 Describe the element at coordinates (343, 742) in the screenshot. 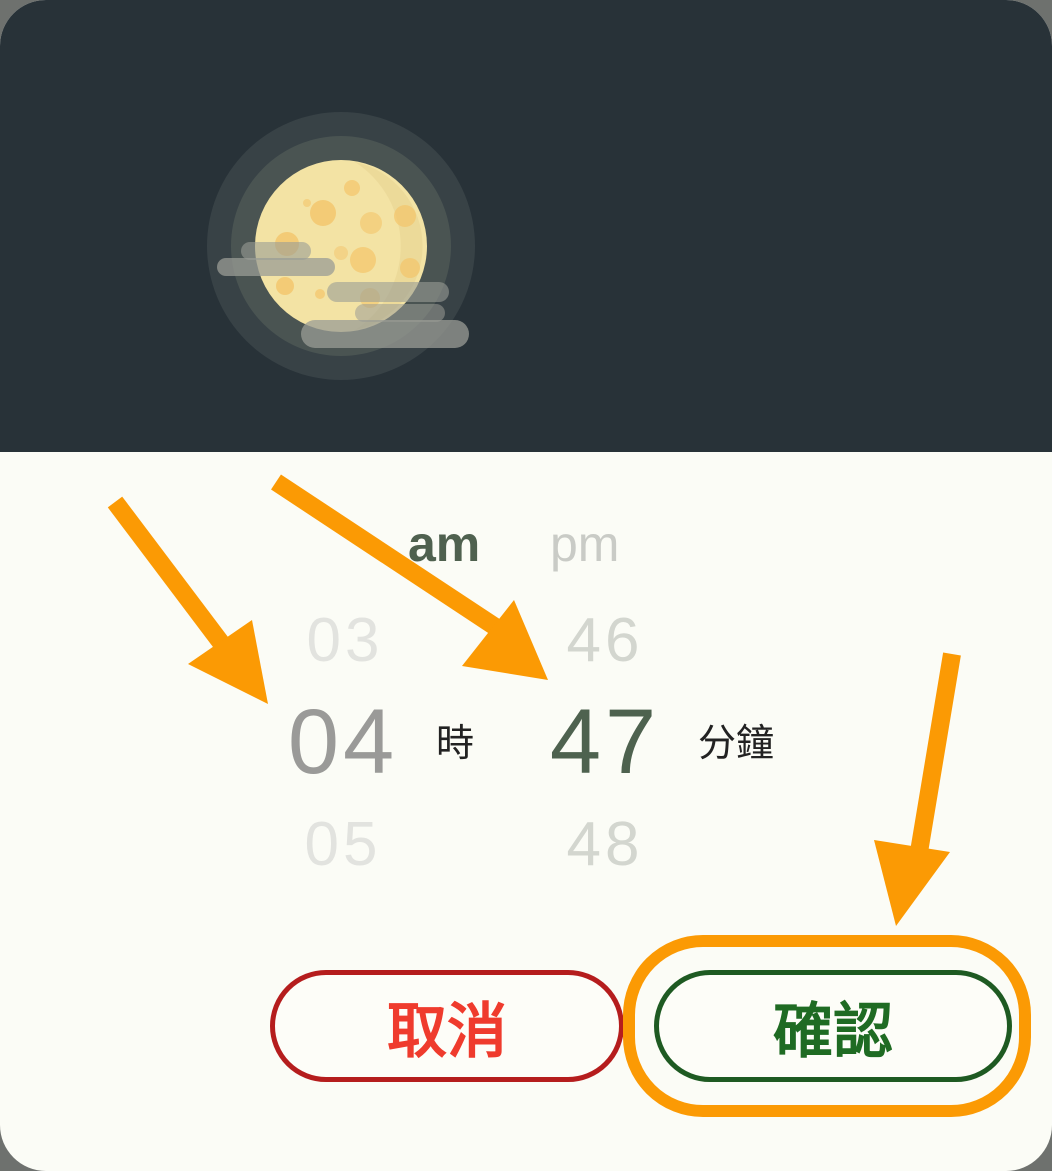

I see `hour-selected: 04` at that location.